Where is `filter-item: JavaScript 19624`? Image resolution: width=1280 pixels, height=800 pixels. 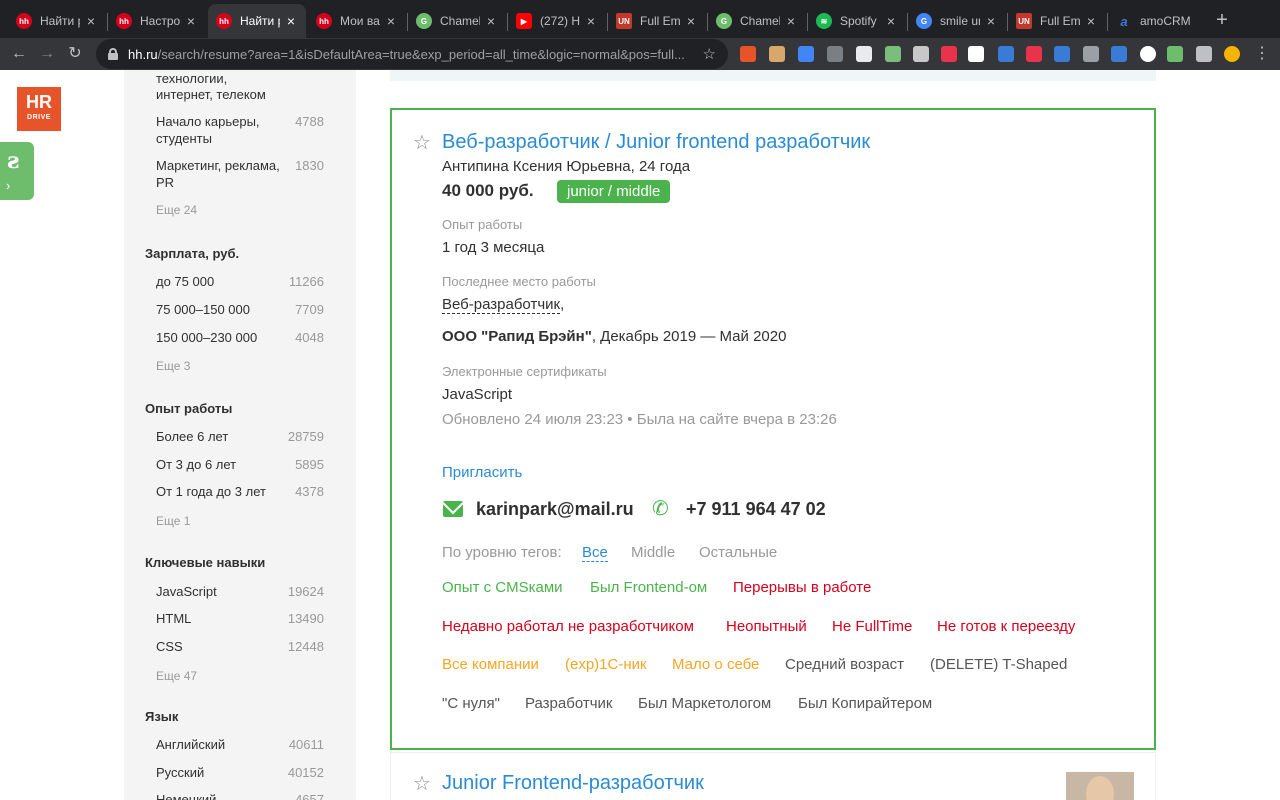
filter-item: JavaScript 19624 is located at coordinates (240, 591).